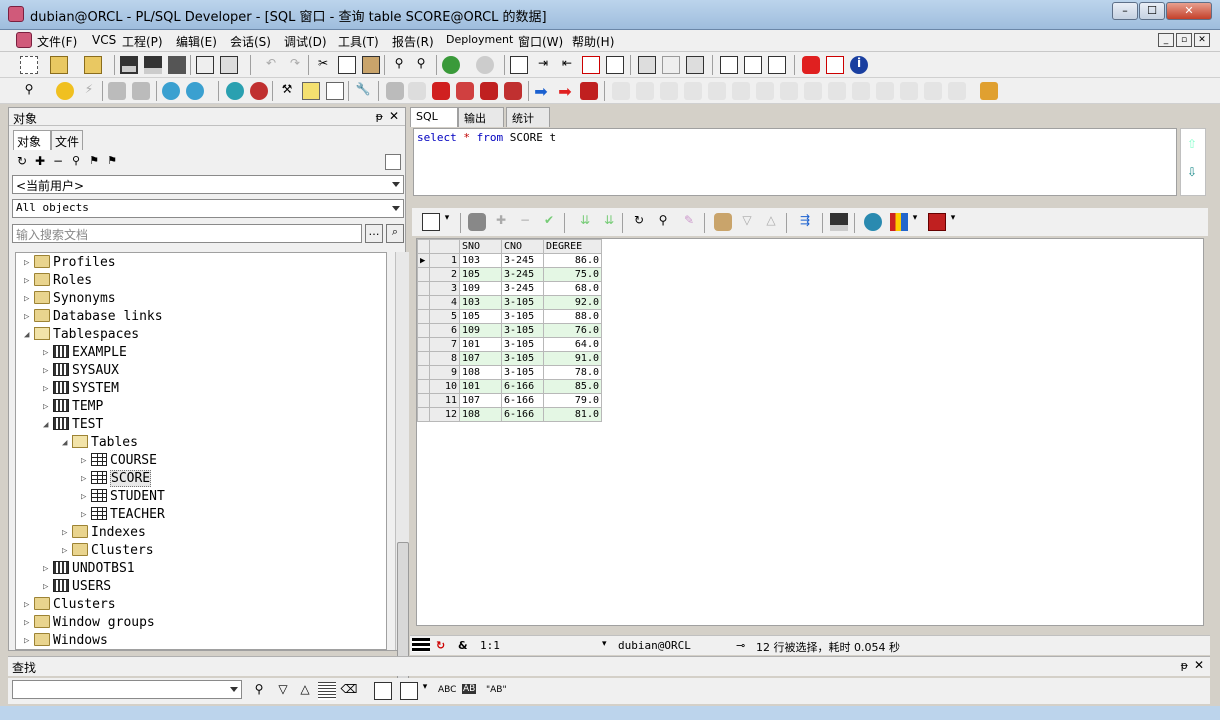  What do you see at coordinates (295, 65) in the screenshot?
I see `redo-icon: ↷` at bounding box center [295, 65].